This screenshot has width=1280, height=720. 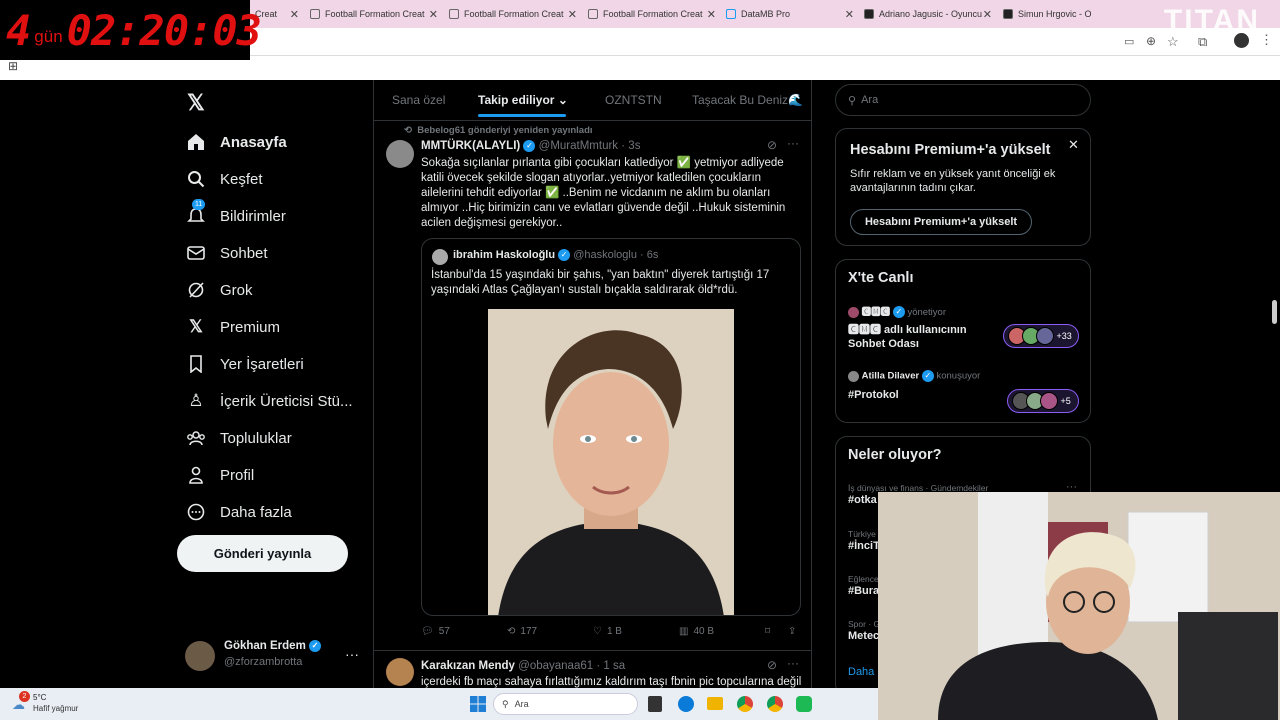 What do you see at coordinates (40, 697) in the screenshot?
I see `weather-temp: 5°C` at bounding box center [40, 697].